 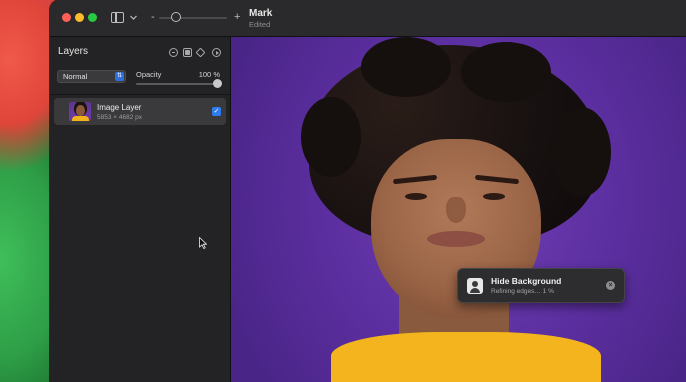 What do you see at coordinates (177, 84) in the screenshot?
I see `opacity-slider` at bounding box center [177, 84].